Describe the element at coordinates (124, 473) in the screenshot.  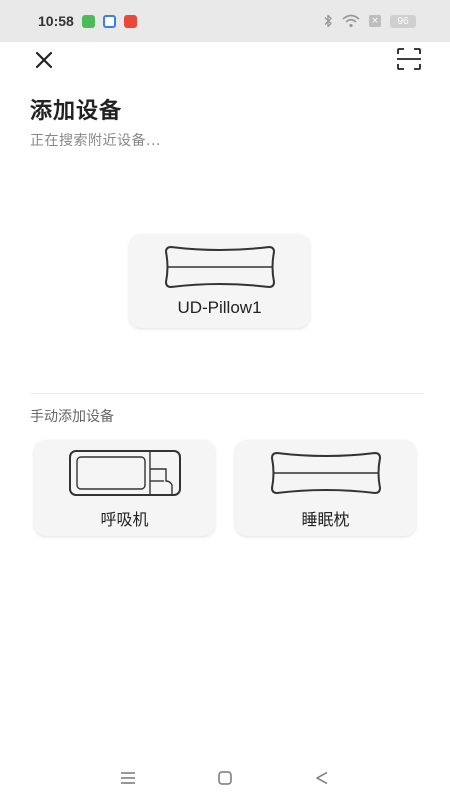
I see `ventilator-icon` at that location.